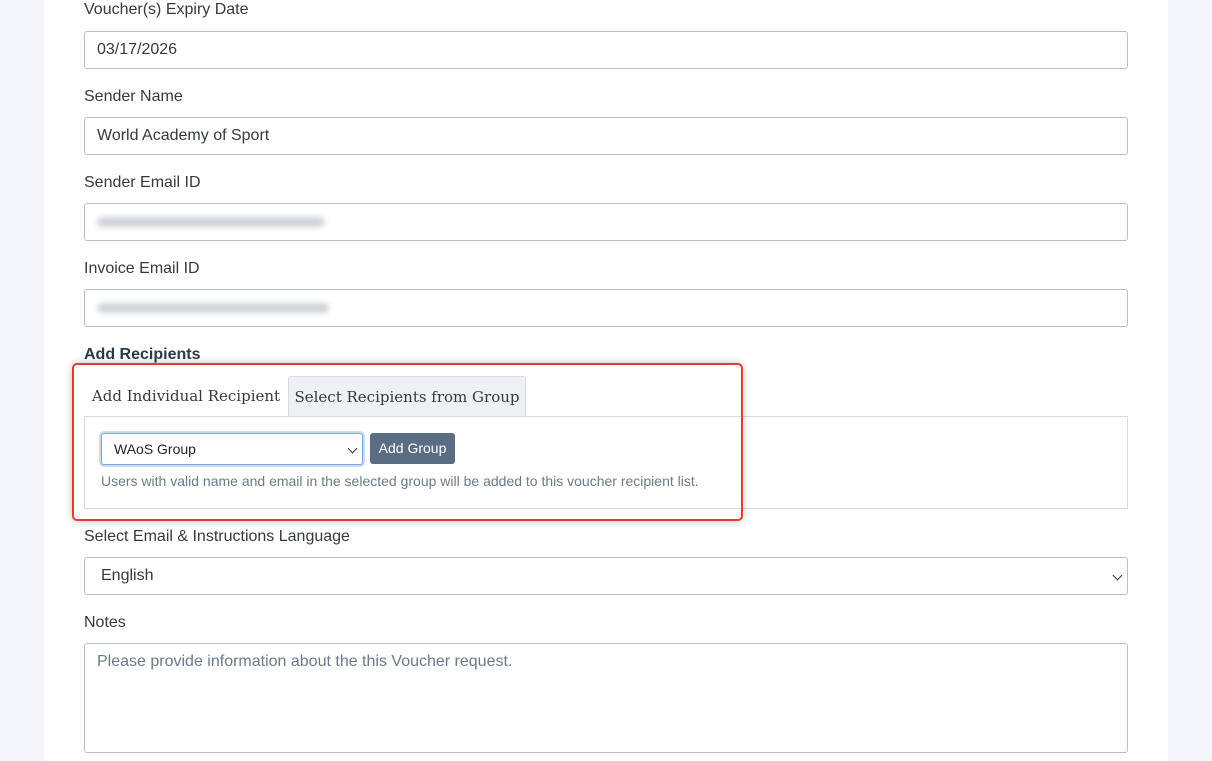 The width and height of the screenshot is (1212, 761). What do you see at coordinates (142, 354) in the screenshot?
I see `add-recipients-heading: Add Recipients` at bounding box center [142, 354].